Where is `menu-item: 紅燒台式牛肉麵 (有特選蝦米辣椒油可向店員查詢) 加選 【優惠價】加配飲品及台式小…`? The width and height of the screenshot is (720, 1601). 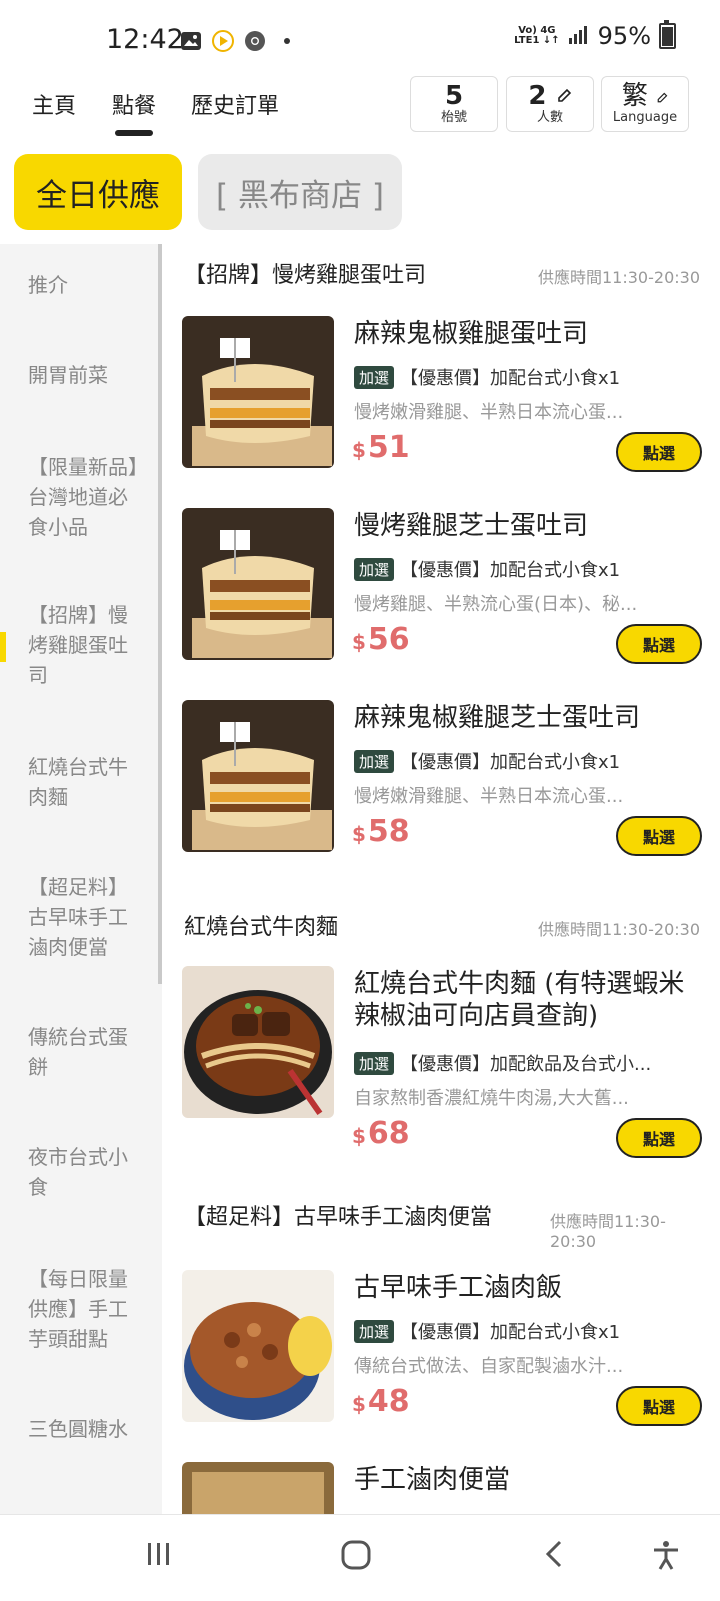 menu-item: 紅燒台式牛肉麵 (有特選蝦米辣椒油可向店員查詢) 加選 【優惠價】加配飲品及台式小… is located at coordinates (442, 1066).